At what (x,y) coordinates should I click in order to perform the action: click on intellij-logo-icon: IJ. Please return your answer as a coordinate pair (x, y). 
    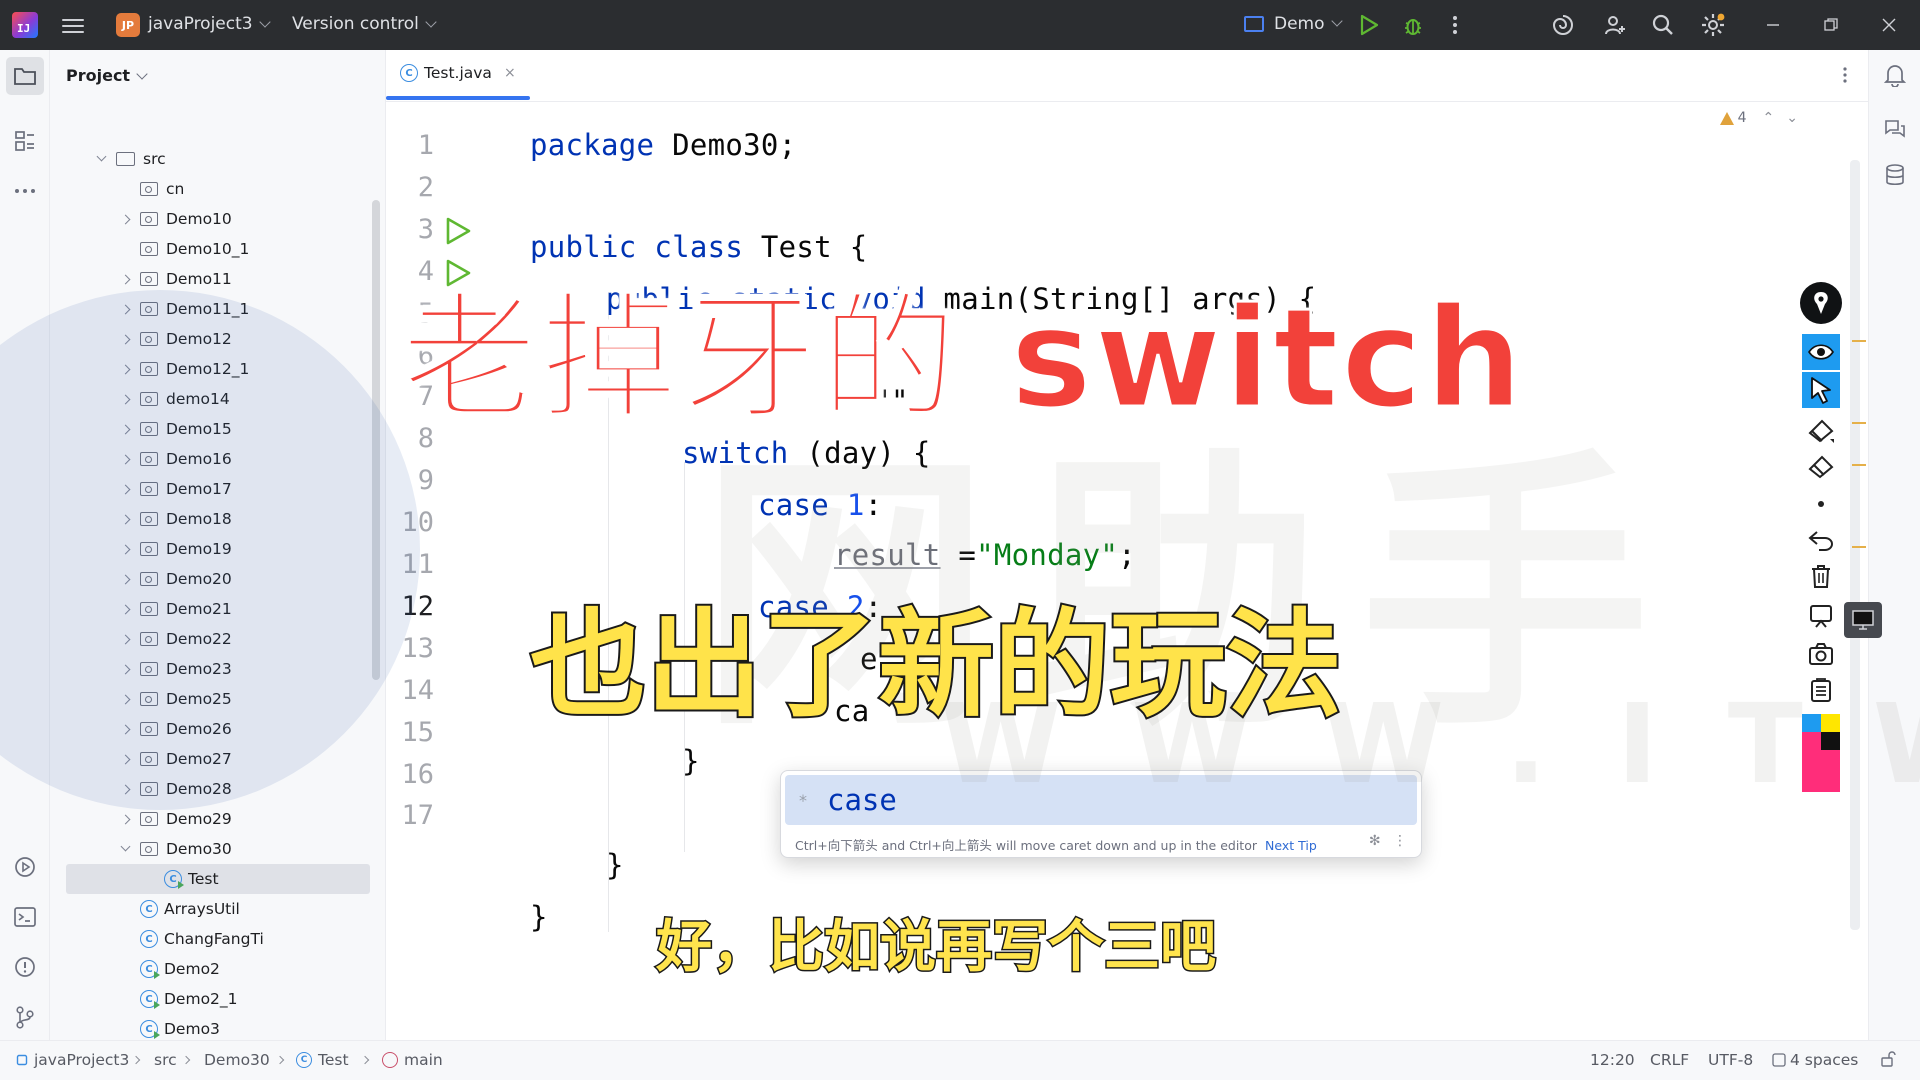
    Looking at the image, I should click on (25, 25).